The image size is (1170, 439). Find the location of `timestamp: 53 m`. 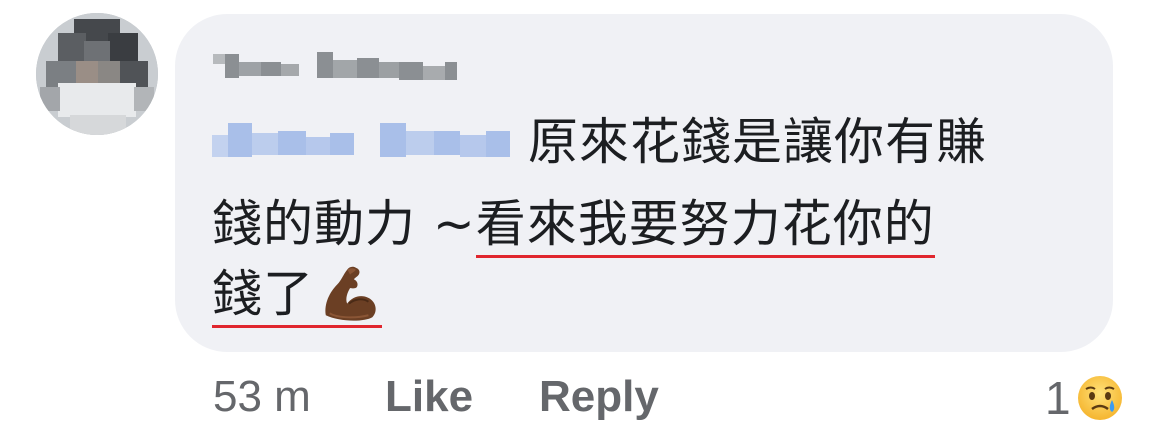

timestamp: 53 m is located at coordinates (262, 397).